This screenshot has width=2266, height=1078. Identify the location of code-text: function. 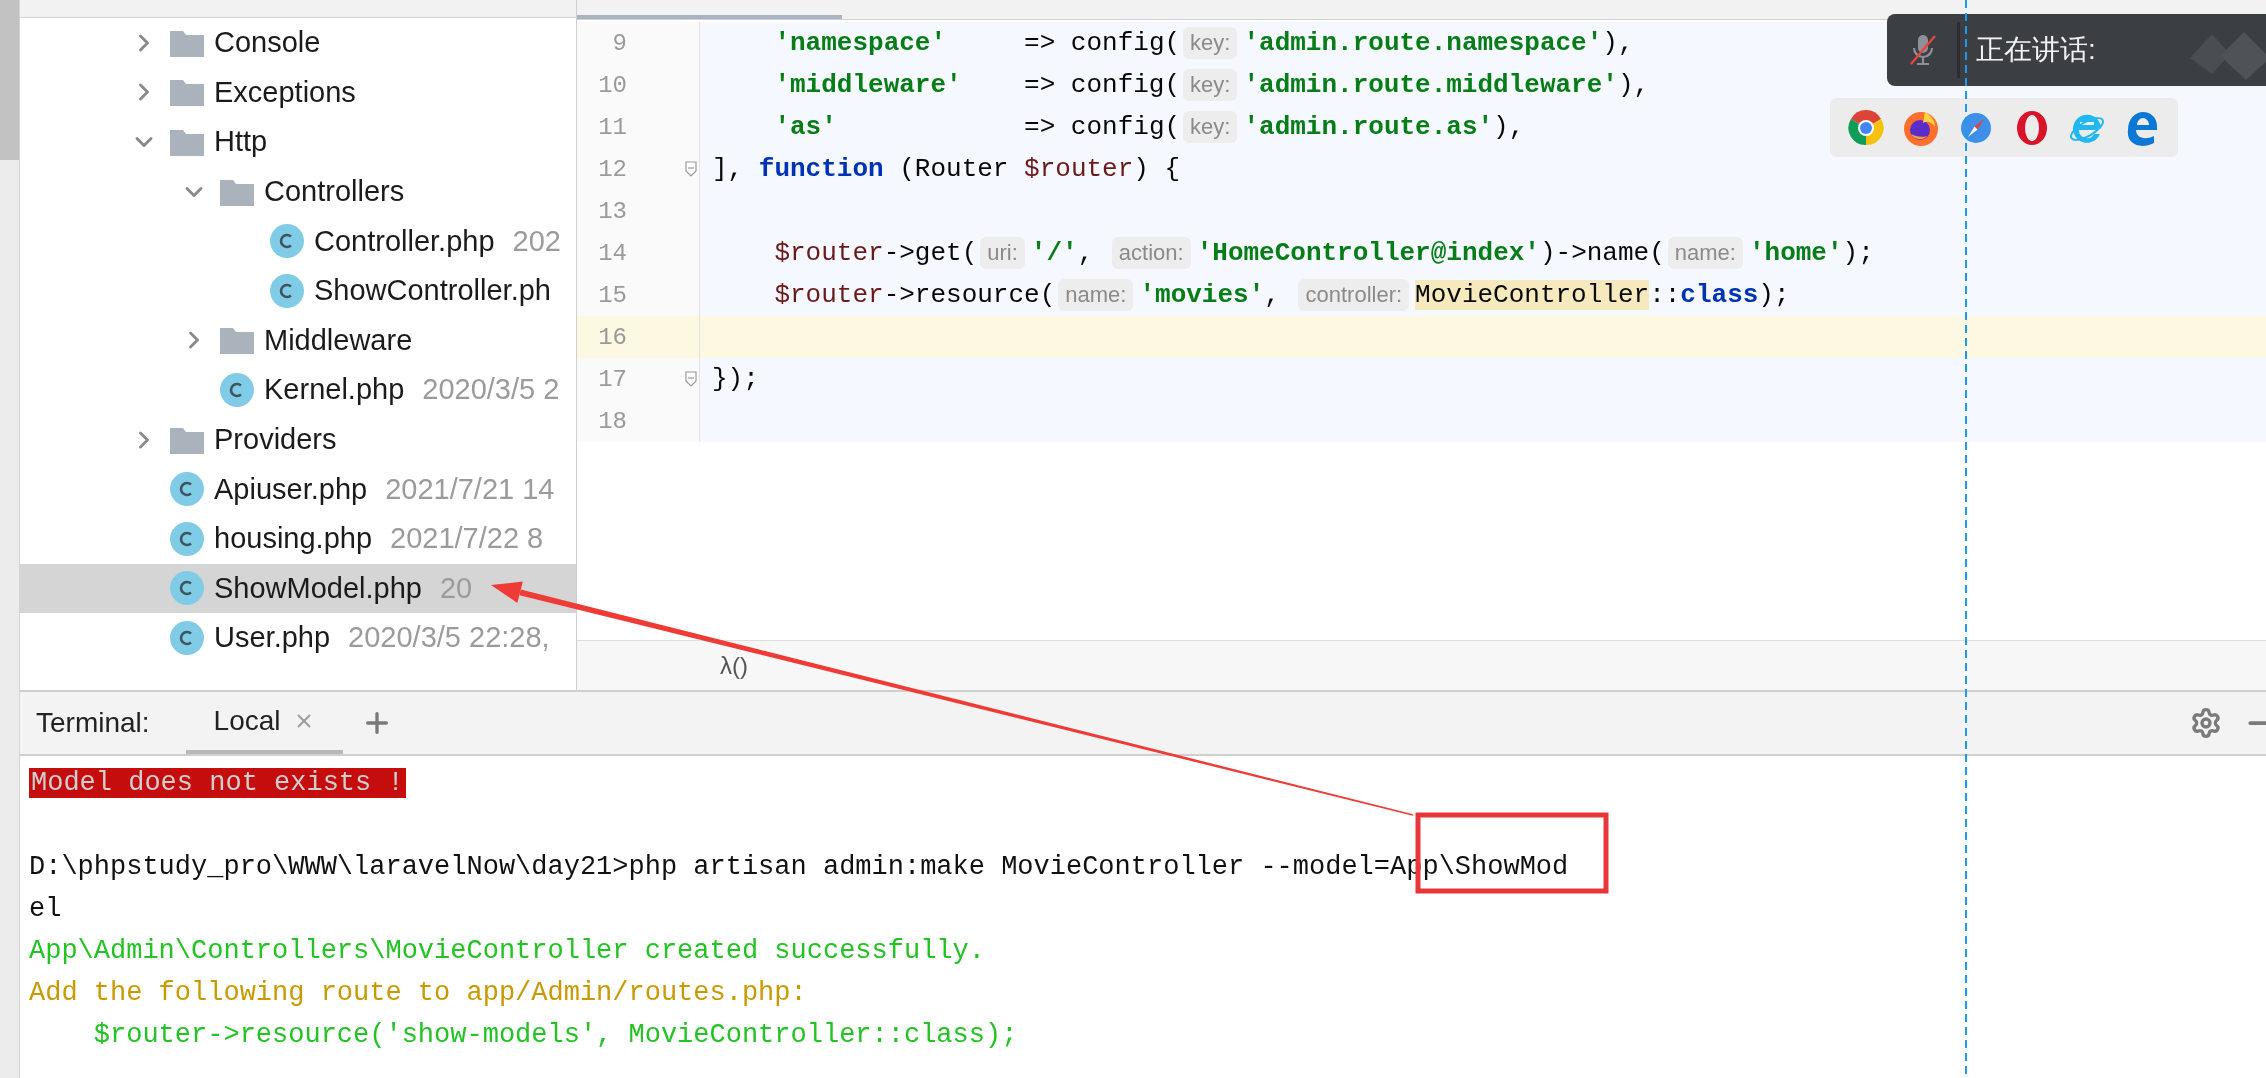
(821, 169).